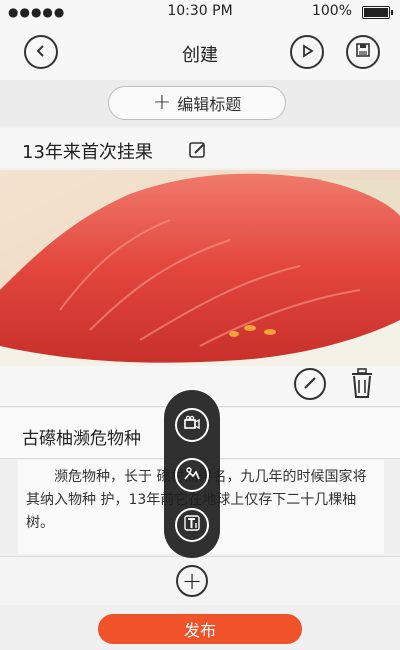 This screenshot has height=650, width=400. I want to click on nav-bar: 创建, so click(200, 52).